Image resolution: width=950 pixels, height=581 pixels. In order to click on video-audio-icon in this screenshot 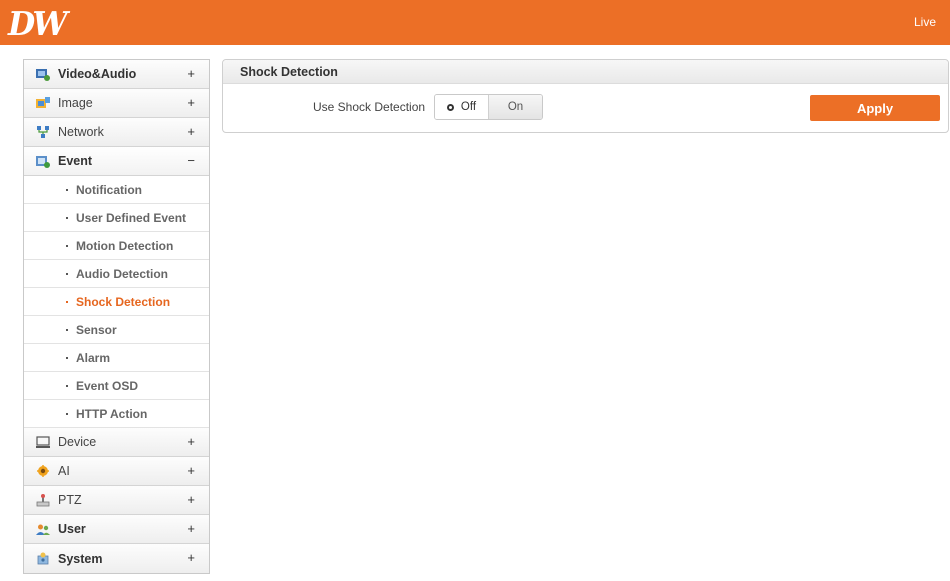, I will do `click(43, 74)`.